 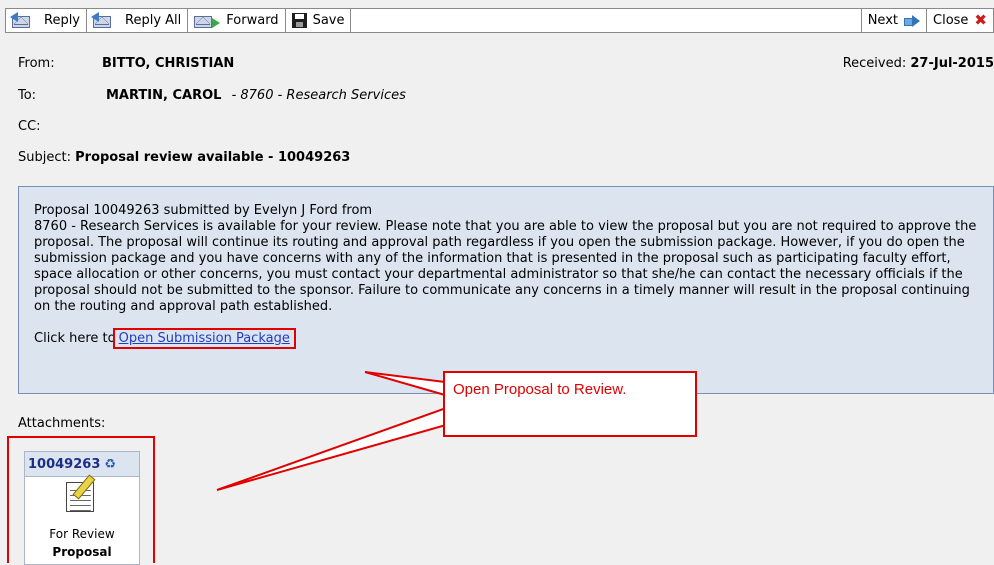 I want to click on next-arrow-icon, so click(x=912, y=20).